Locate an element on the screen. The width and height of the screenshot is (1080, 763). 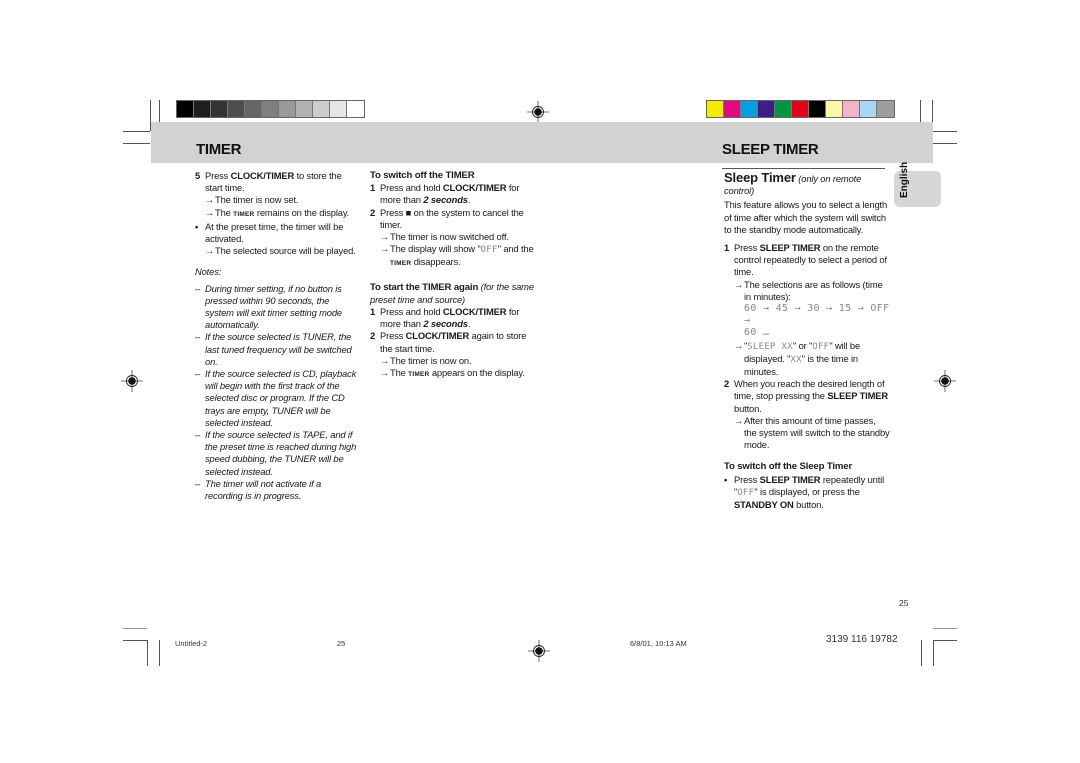
language-tab: English is located at coordinates (917, 184).